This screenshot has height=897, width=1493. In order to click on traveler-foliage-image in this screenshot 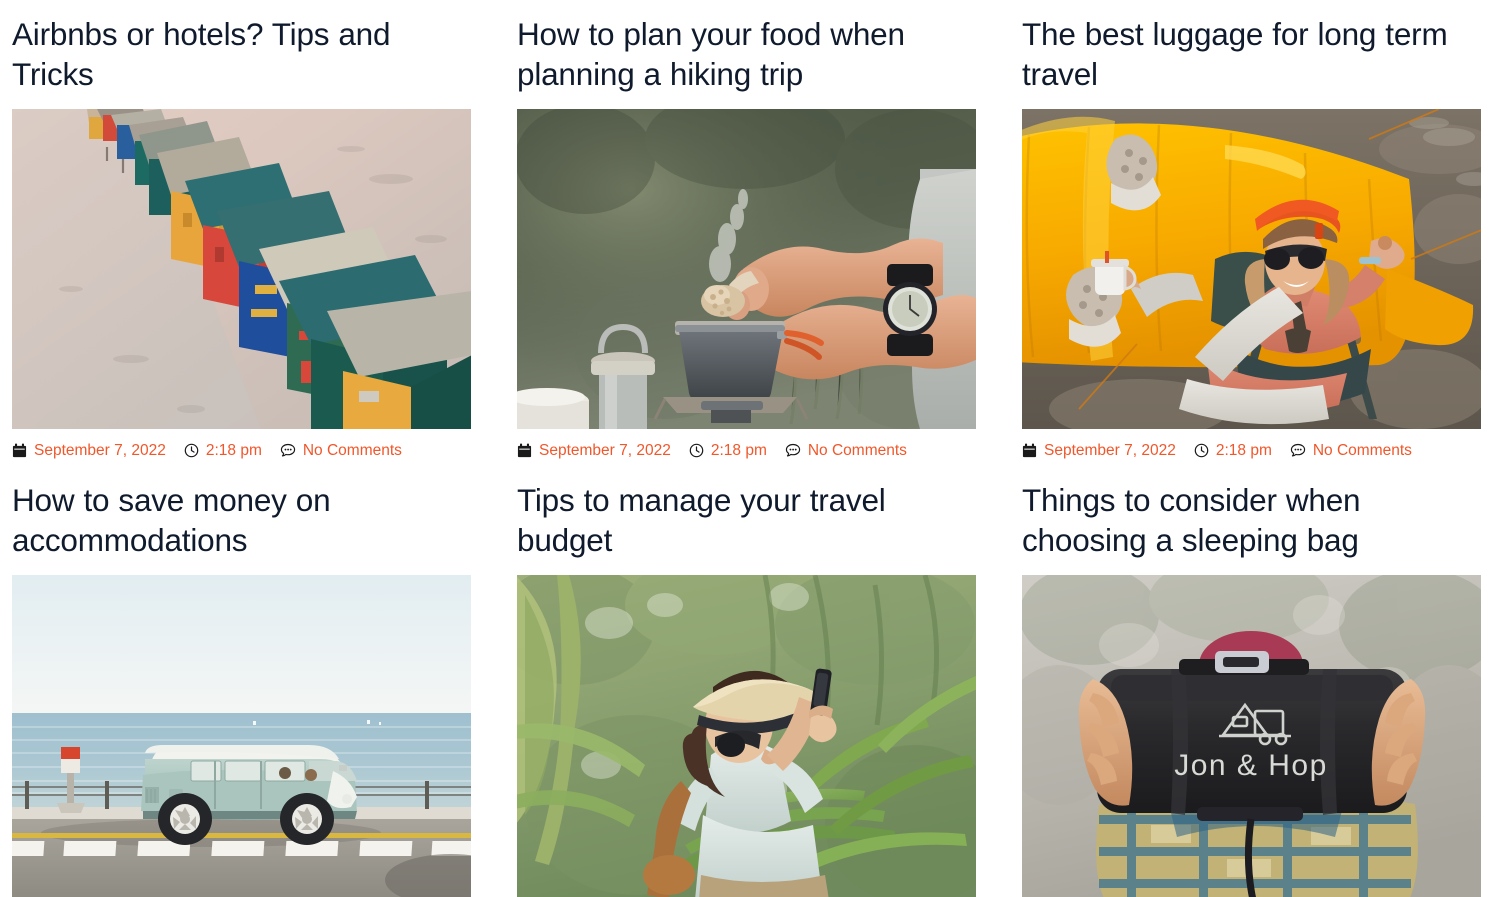, I will do `click(746, 736)`.